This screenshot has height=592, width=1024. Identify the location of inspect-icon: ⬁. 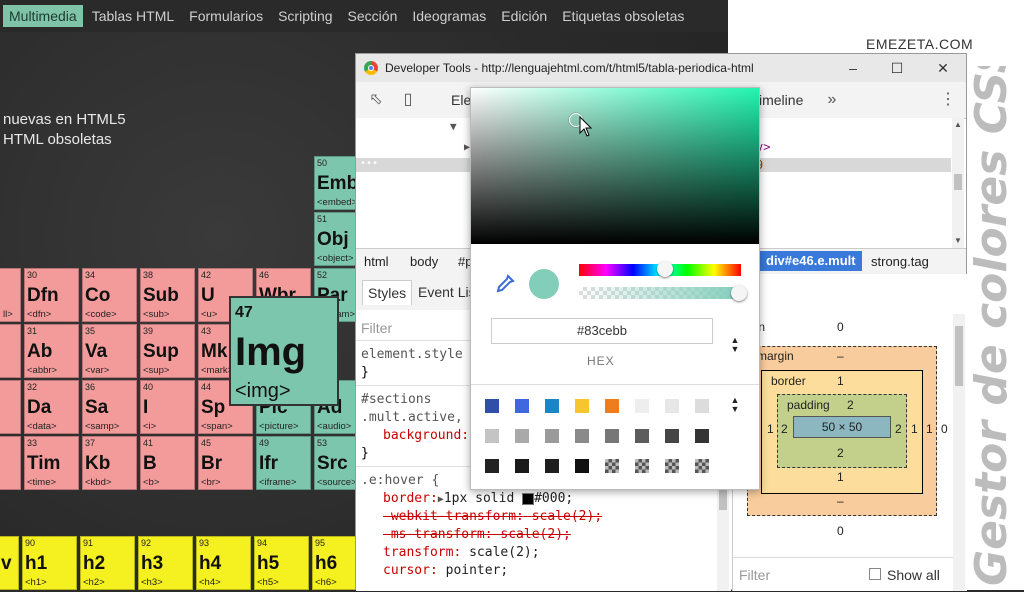
(376, 100).